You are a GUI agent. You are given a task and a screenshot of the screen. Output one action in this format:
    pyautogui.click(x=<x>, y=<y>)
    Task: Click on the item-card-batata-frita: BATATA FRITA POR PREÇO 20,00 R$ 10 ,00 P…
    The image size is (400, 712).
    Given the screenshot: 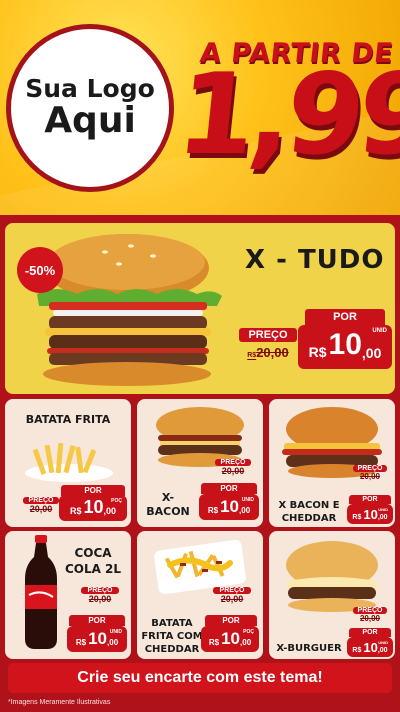 What is the action you would take?
    pyautogui.click(x=68, y=463)
    